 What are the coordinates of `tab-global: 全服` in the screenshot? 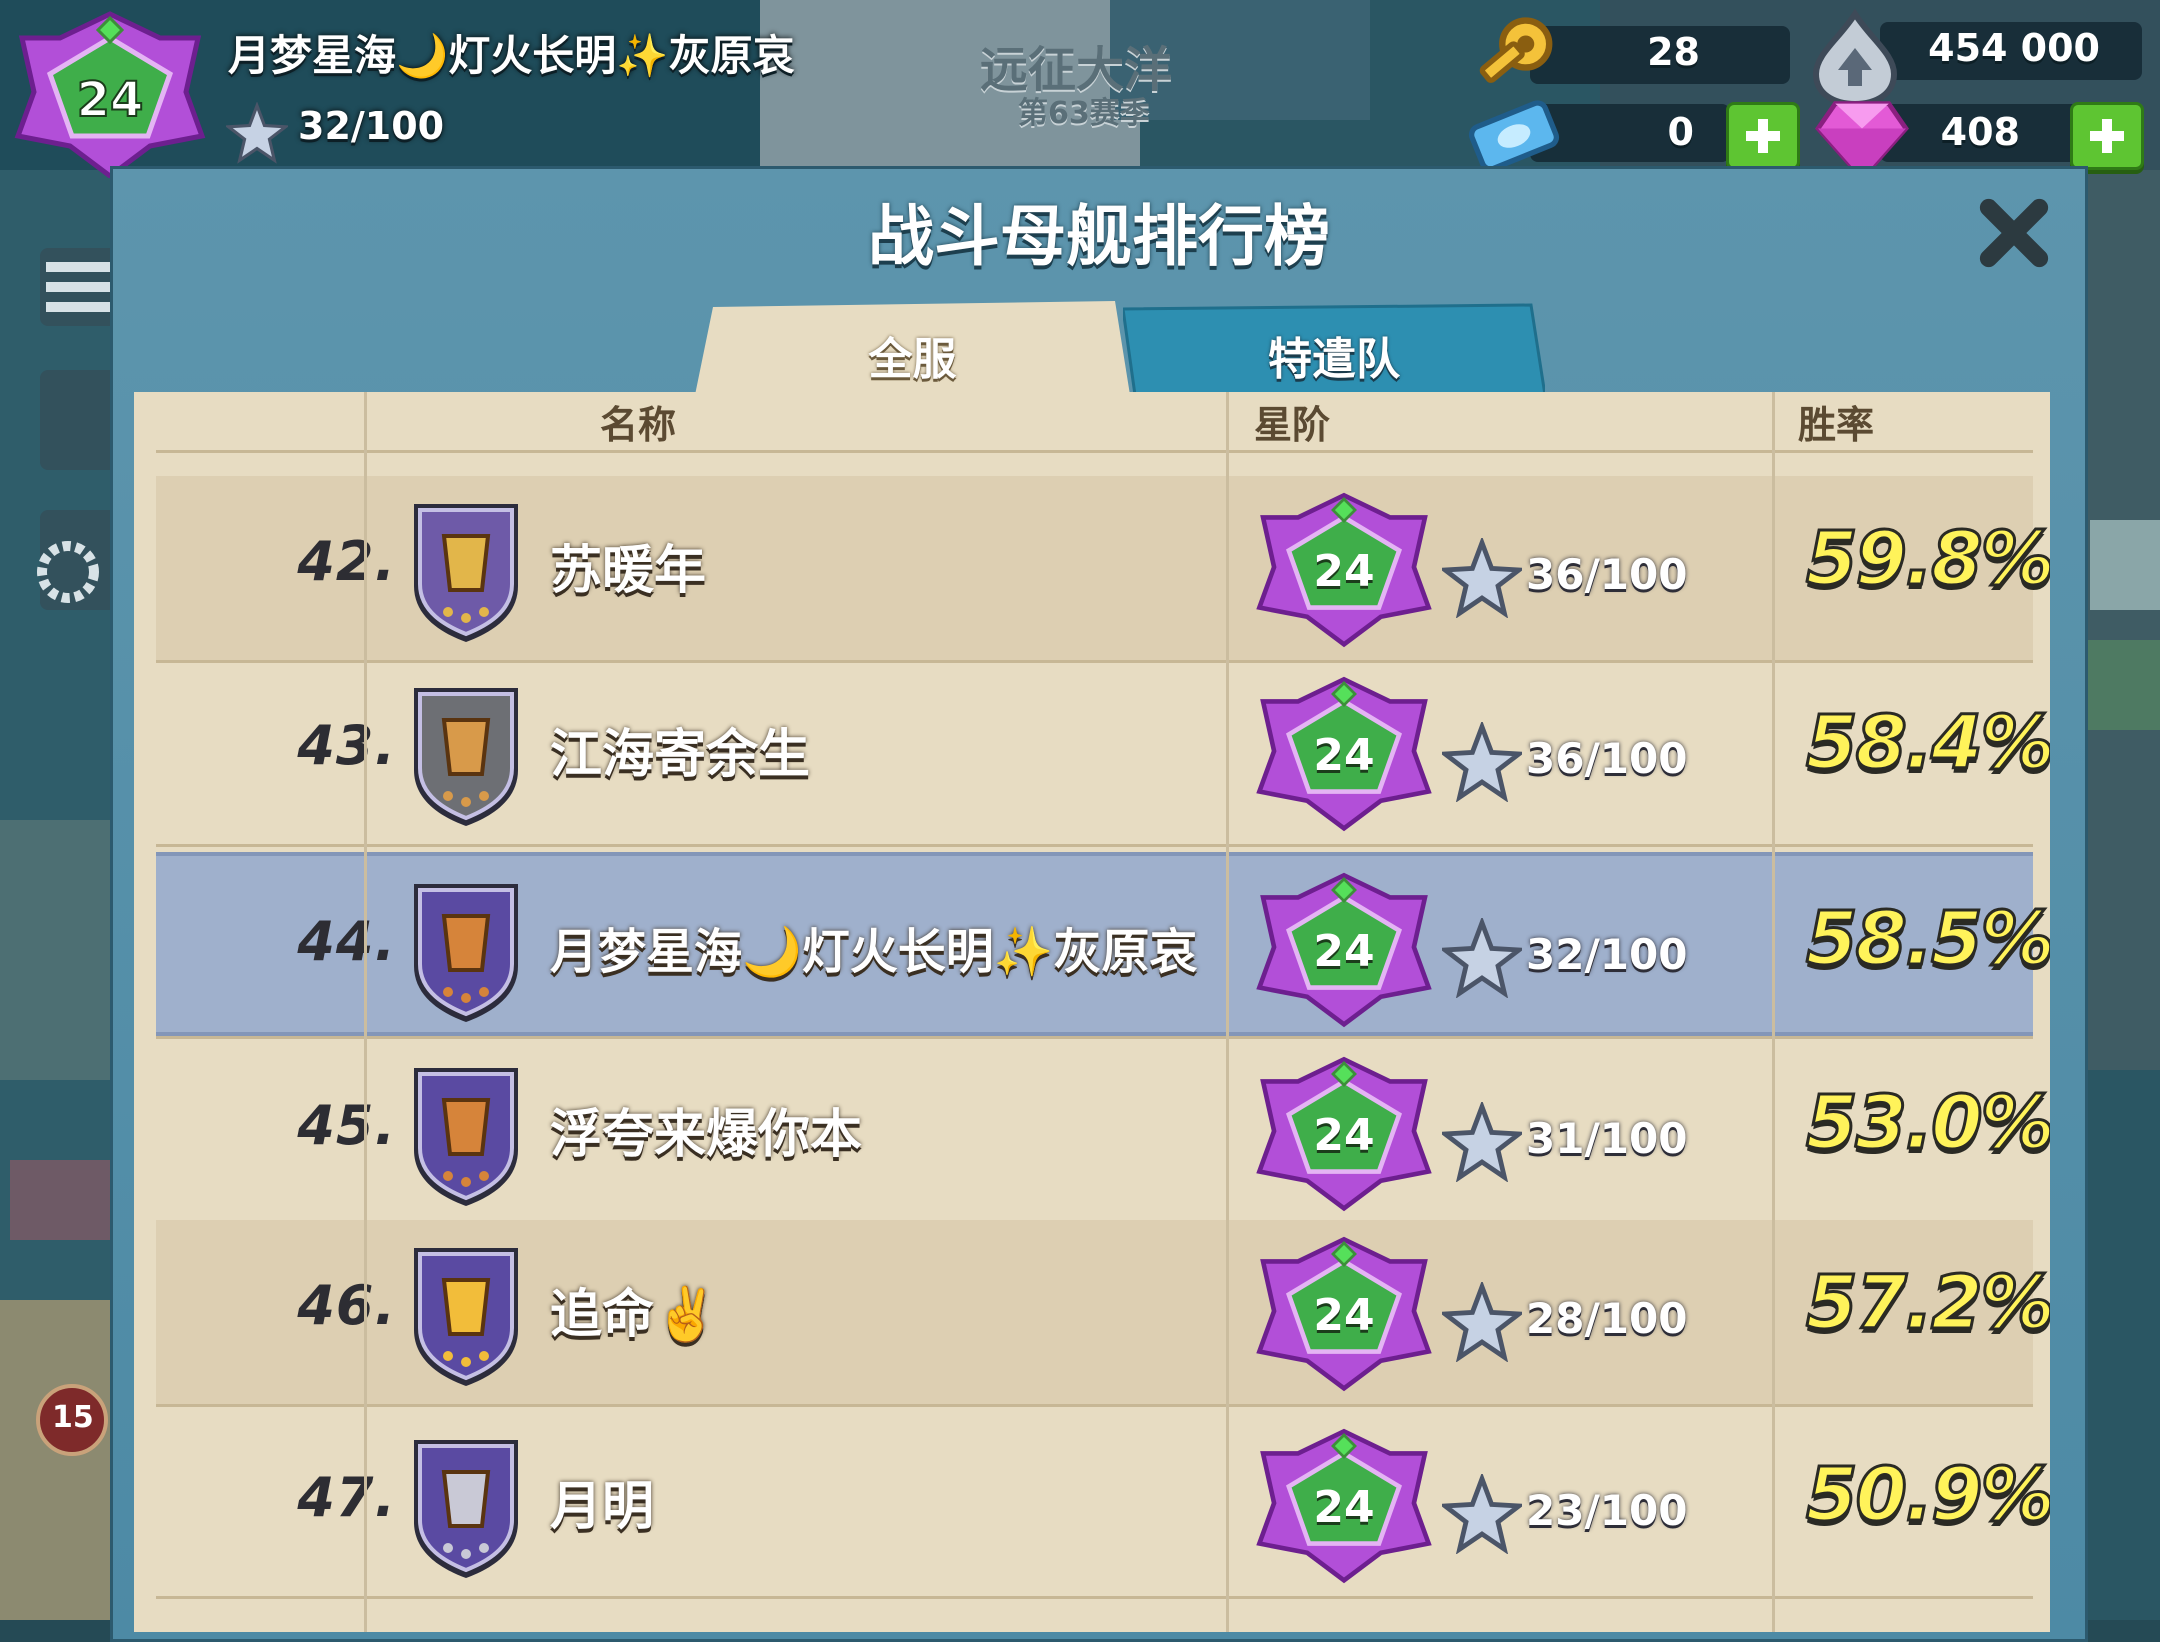 It's located at (912, 348).